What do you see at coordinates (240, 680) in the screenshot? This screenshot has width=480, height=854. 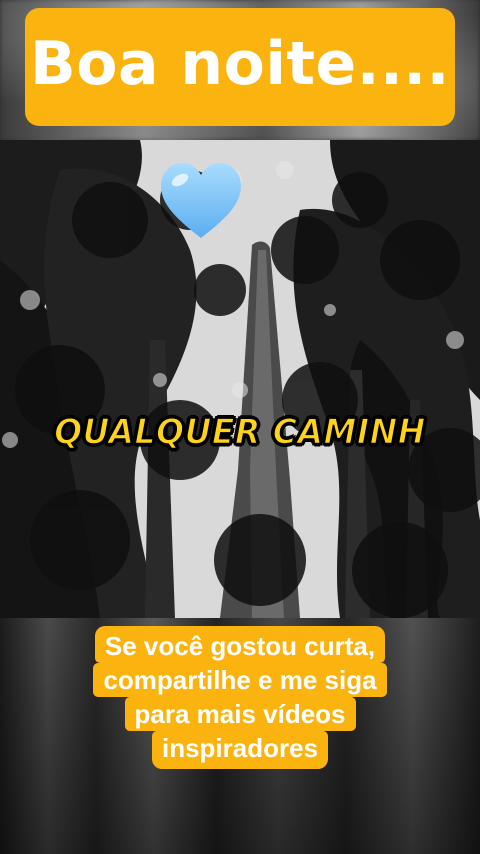 I see `cta-line: compartilhe e me siga` at bounding box center [240, 680].